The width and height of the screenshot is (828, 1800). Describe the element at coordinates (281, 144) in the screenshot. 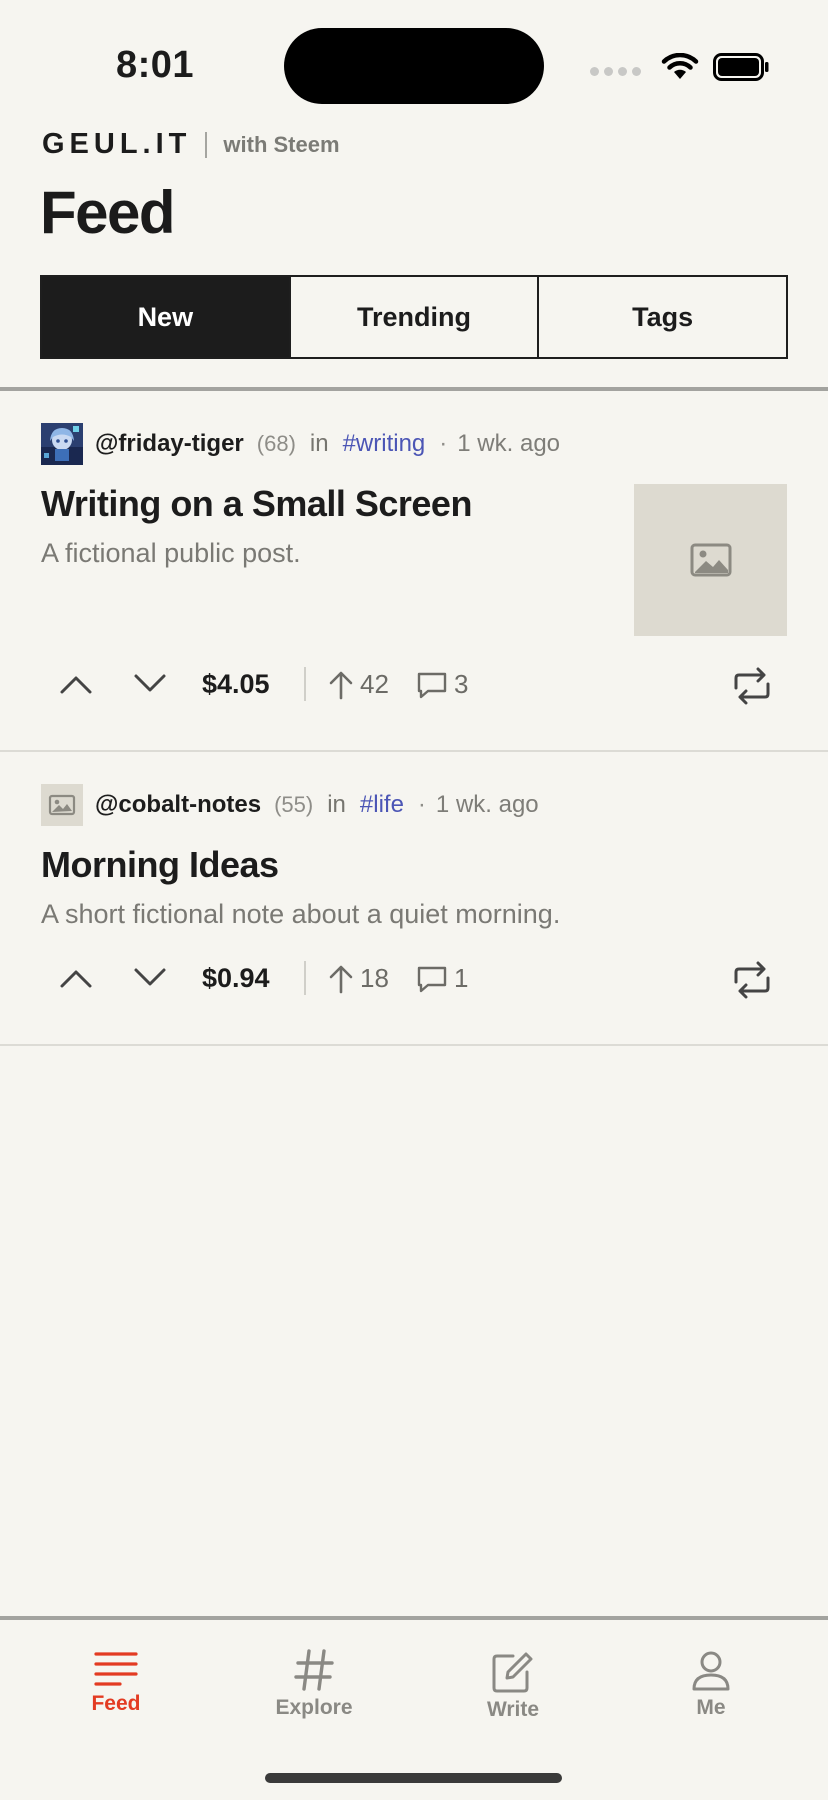

I see `brand-subtitle: with Steem` at that location.